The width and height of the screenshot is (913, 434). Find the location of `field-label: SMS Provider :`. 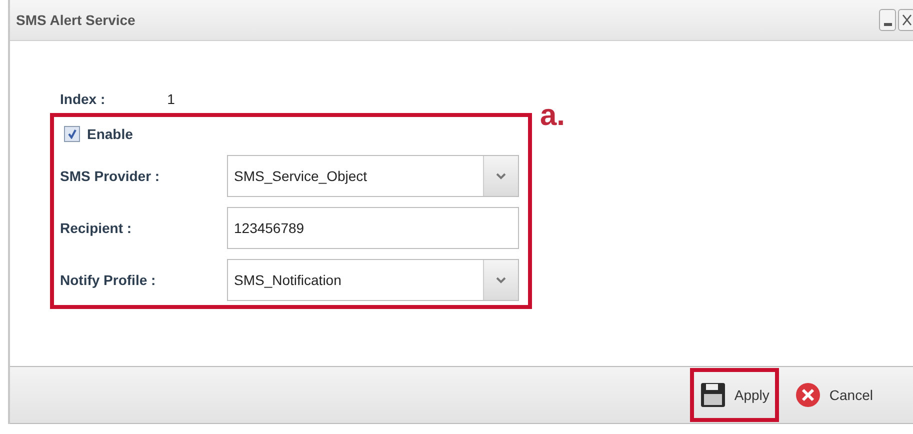

field-label: SMS Provider : is located at coordinates (110, 176).